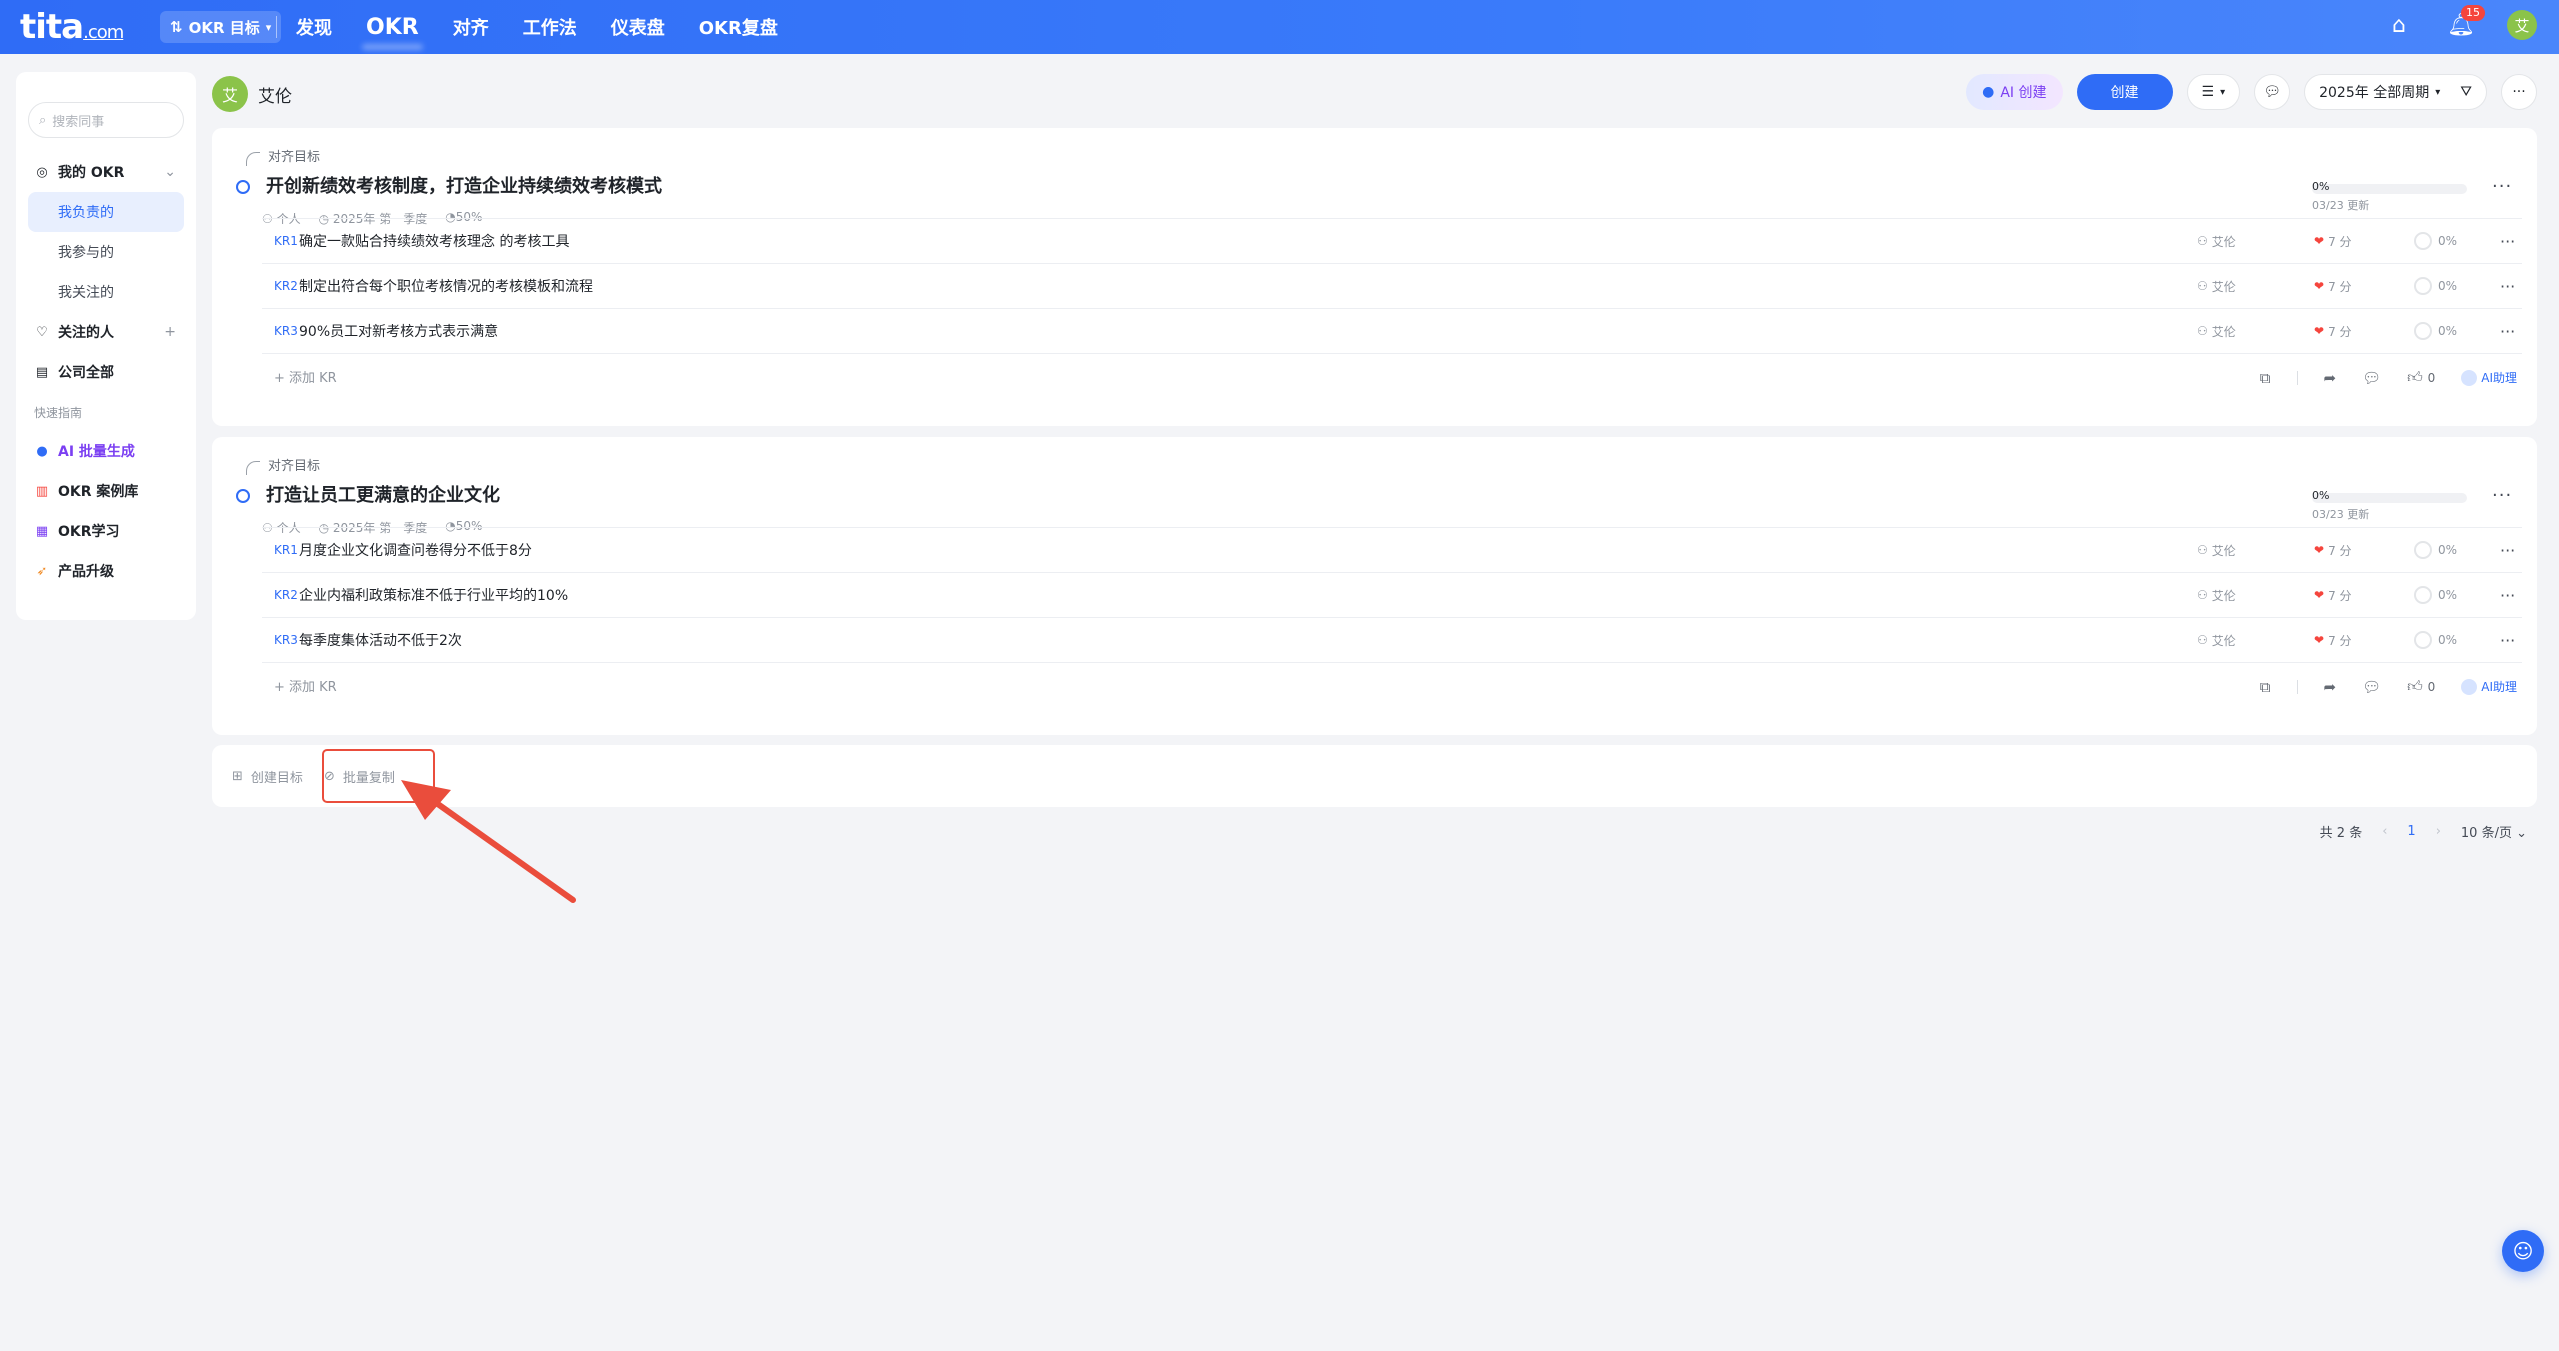  Describe the element at coordinates (1410, 640) in the screenshot. I see `kr-text: 每季度集体活动不低于2次` at that location.